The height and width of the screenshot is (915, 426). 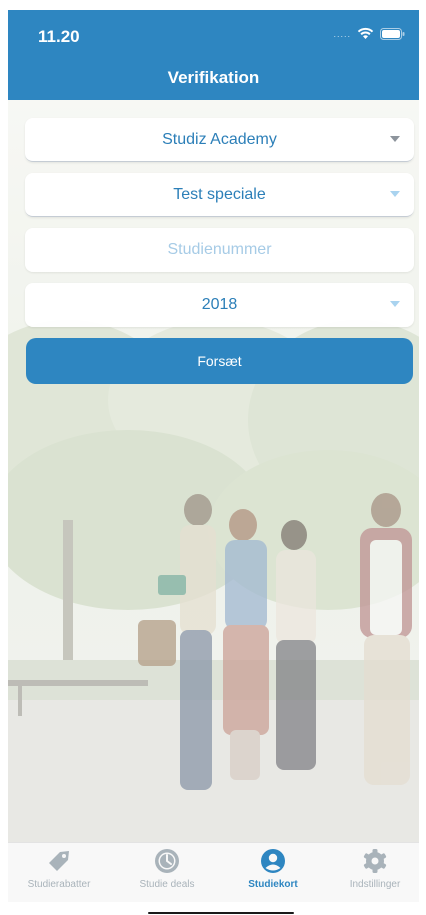 I want to click on student-number-input: Studienummer, so click(x=219, y=250).